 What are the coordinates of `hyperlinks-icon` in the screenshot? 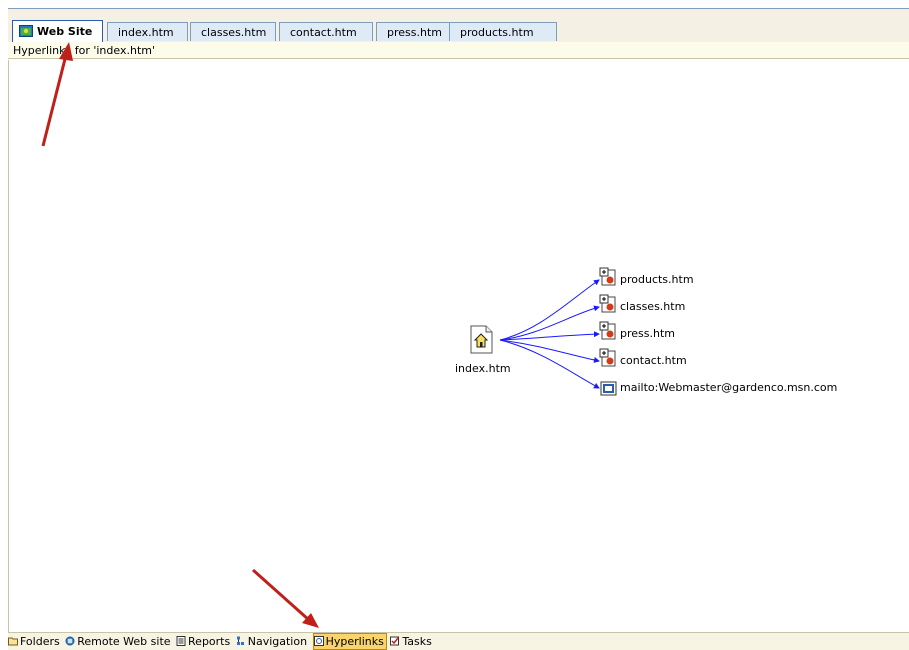 It's located at (318, 641).